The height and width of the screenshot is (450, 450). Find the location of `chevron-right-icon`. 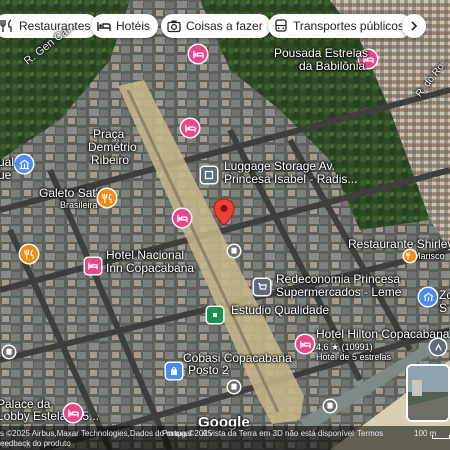

chevron-right-icon is located at coordinates (414, 26).